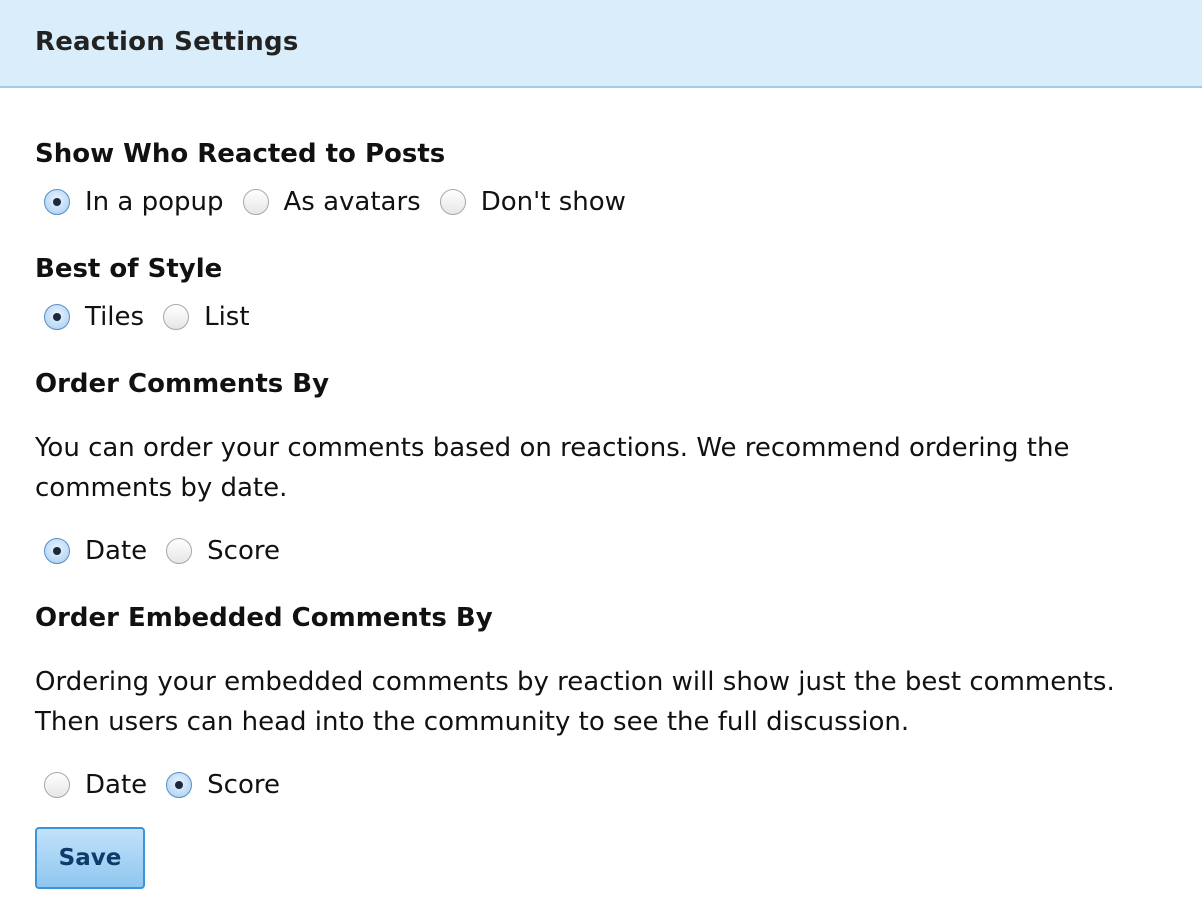  I want to click on radio-label-tiles: Tiles, so click(115, 317).